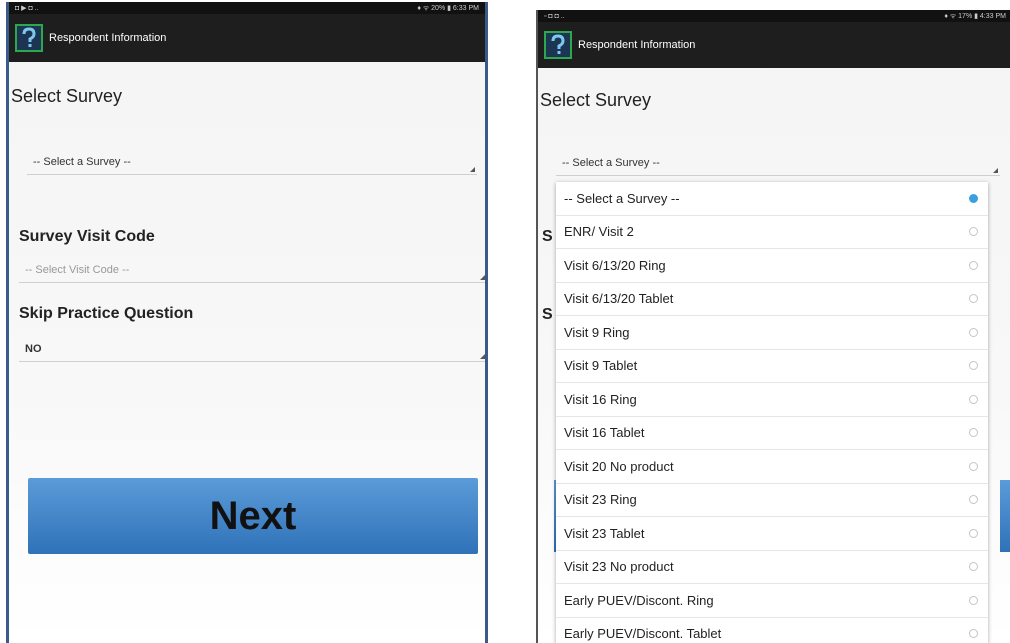 Image resolution: width=1010 pixels, height=643 pixels. What do you see at coordinates (247, 8) in the screenshot?
I see `status-bar: ◘ ▶ ◘ .. ♦ ᯤ 20% ▮ 6:33 PM` at bounding box center [247, 8].